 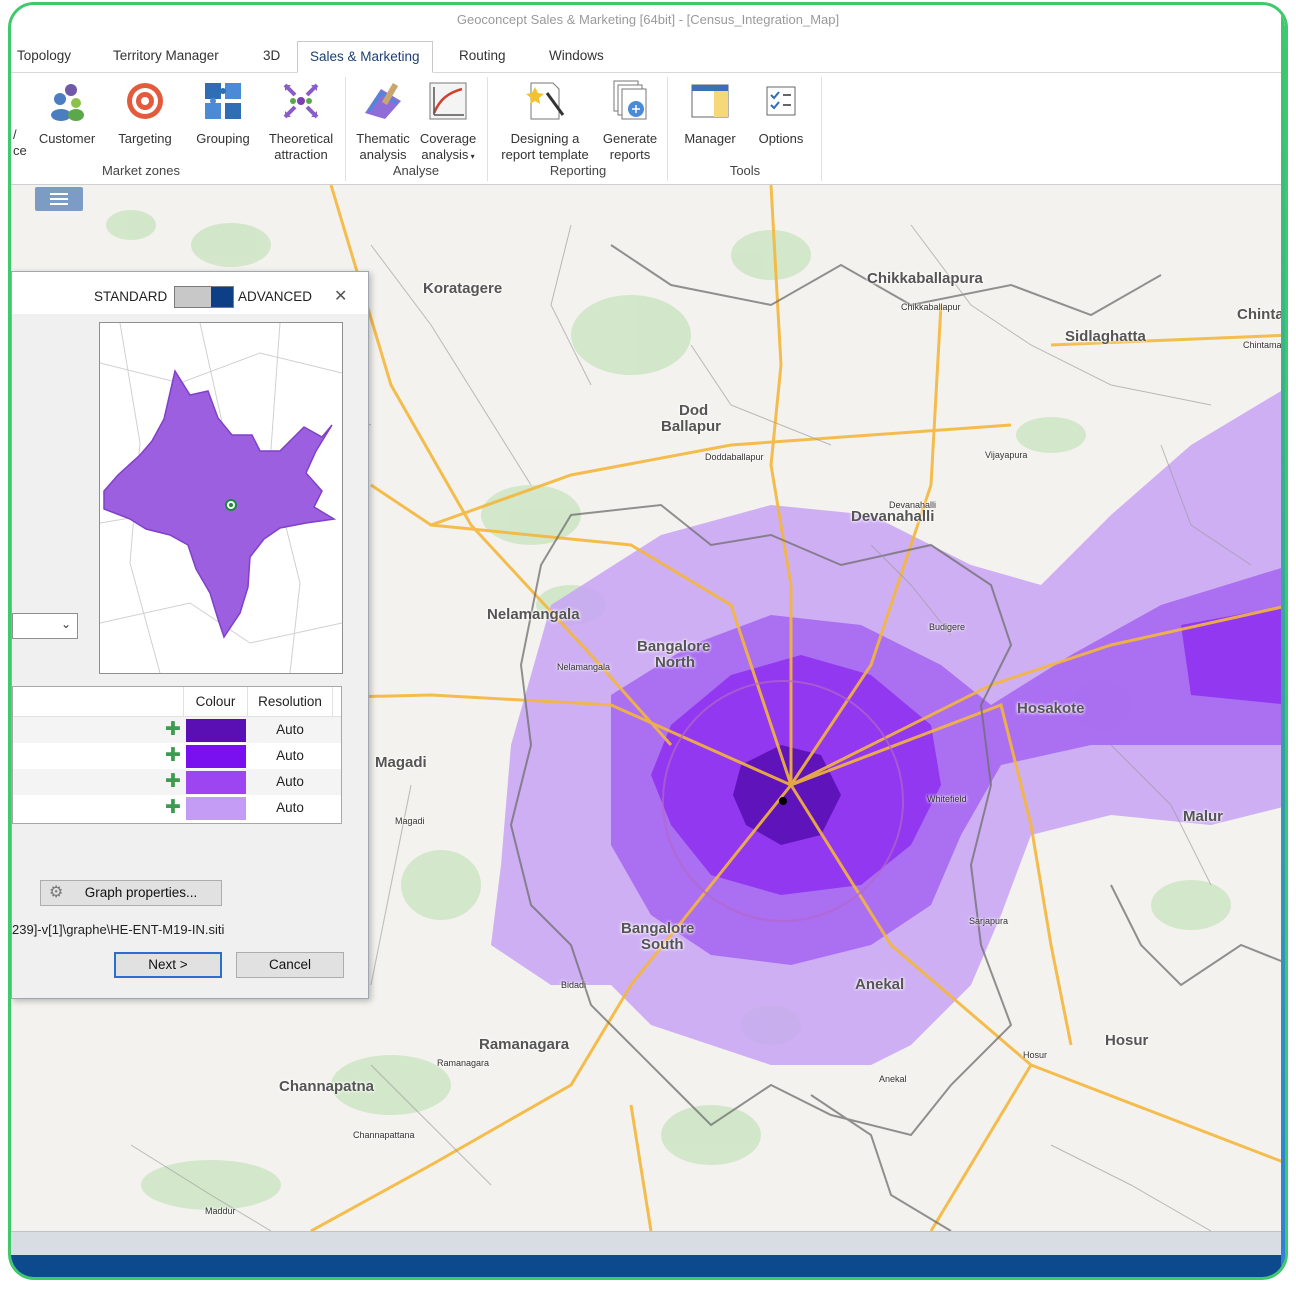 I want to click on options-label: Options, so click(x=781, y=138).